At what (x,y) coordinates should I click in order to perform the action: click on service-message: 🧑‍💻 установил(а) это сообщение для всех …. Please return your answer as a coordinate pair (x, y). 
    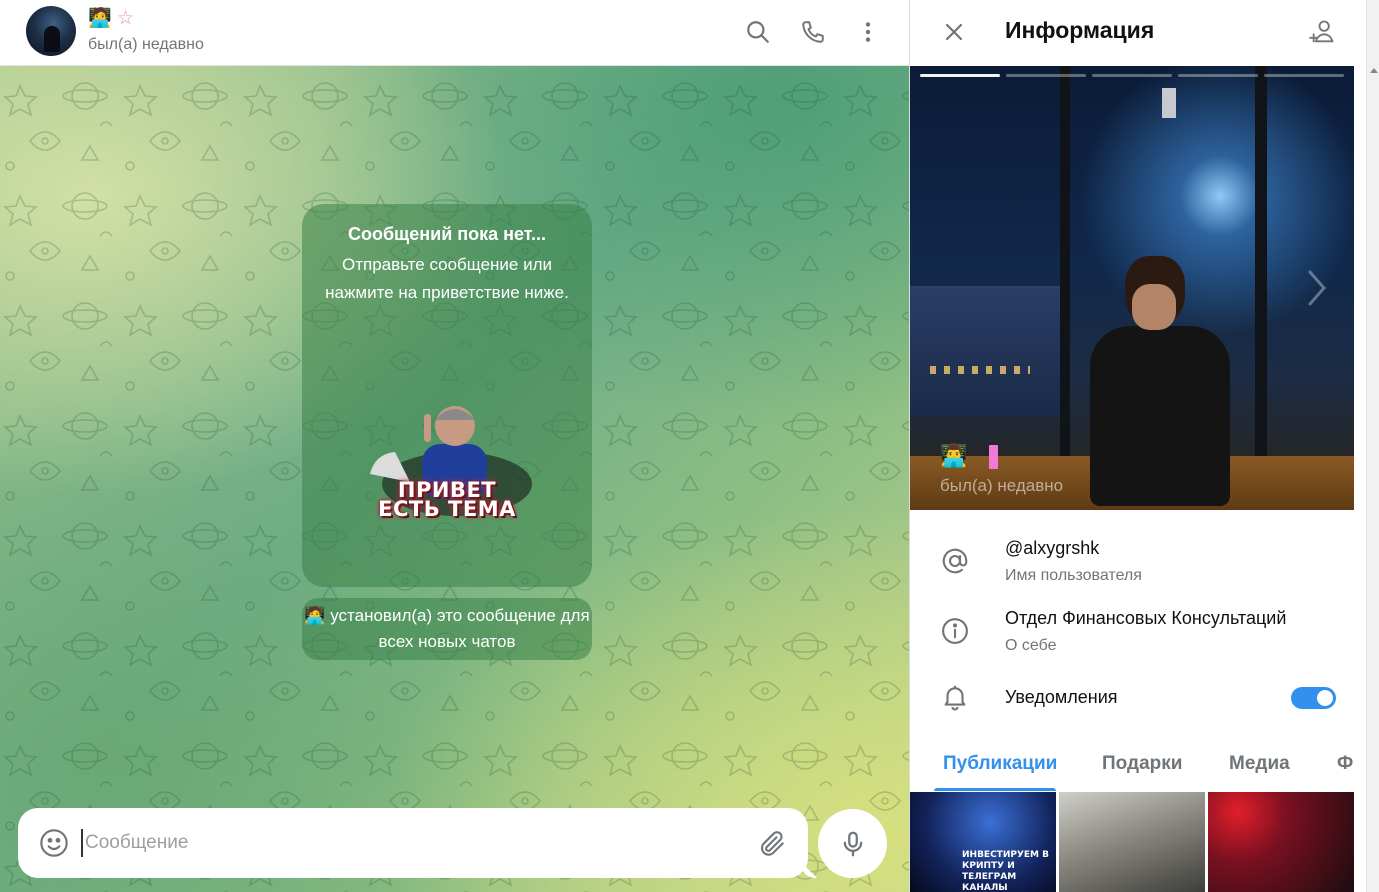
    Looking at the image, I should click on (447, 629).